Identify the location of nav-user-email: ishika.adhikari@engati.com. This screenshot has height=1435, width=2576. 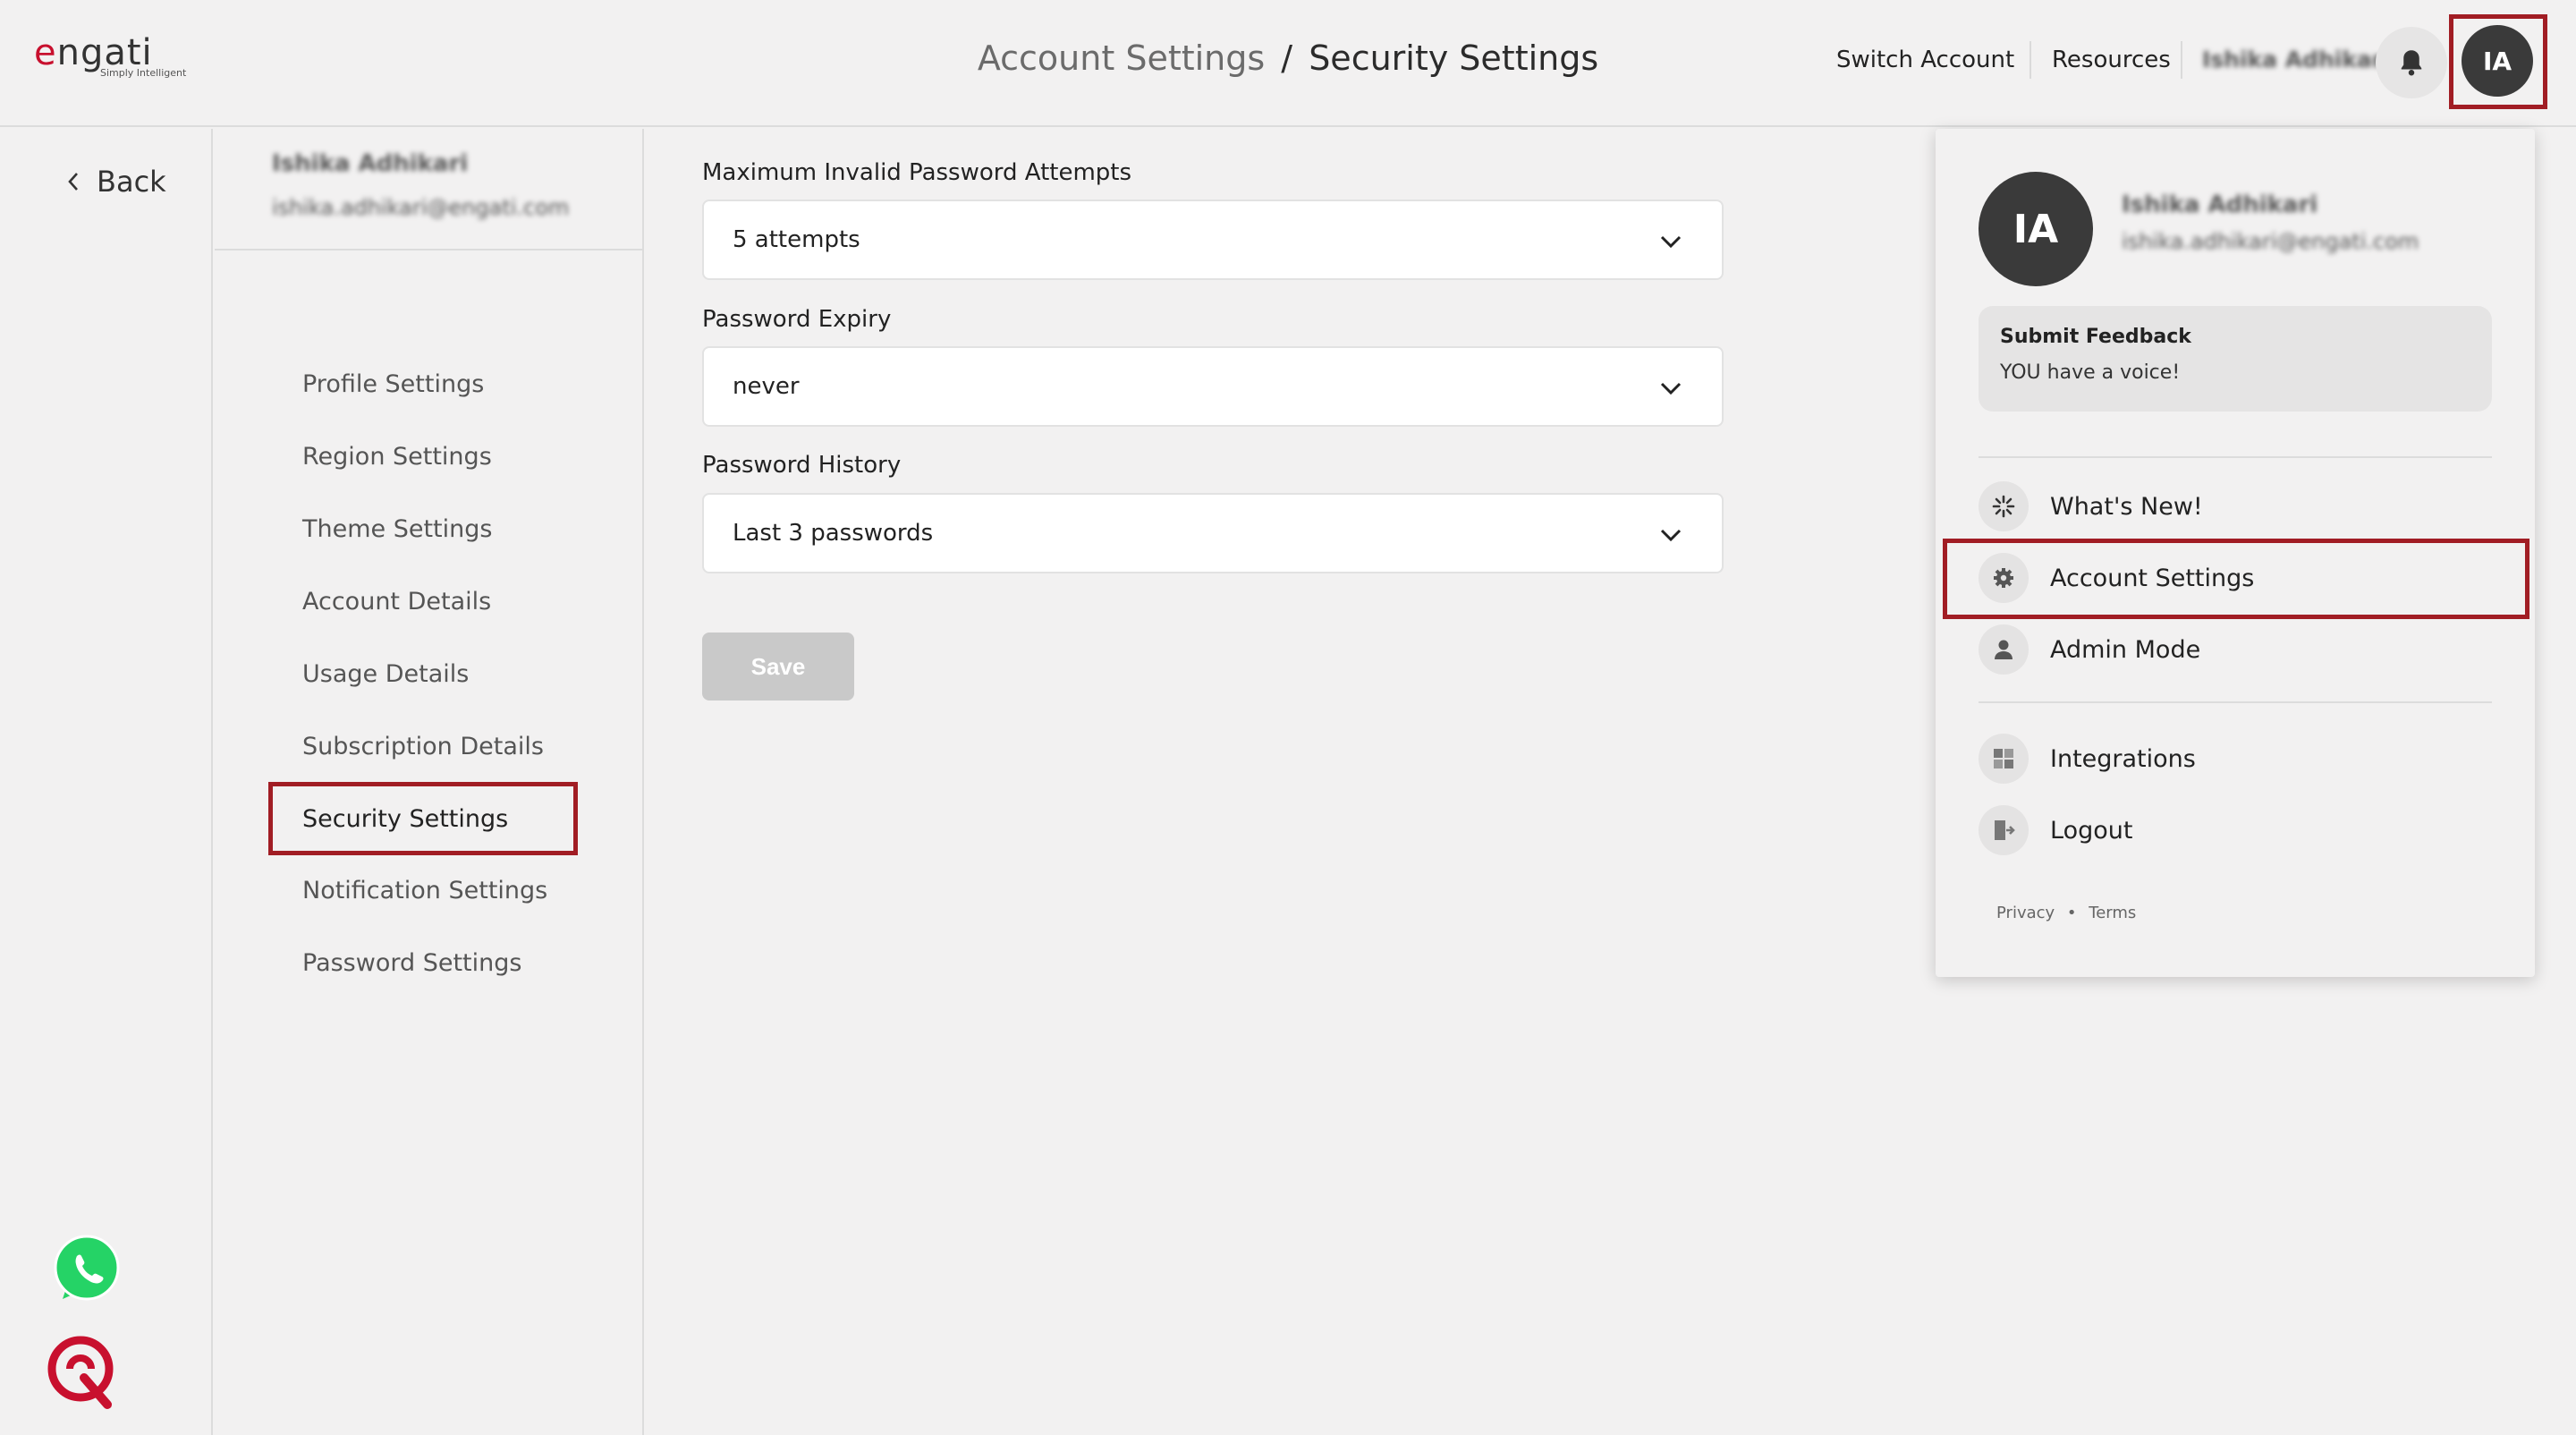
(421, 207).